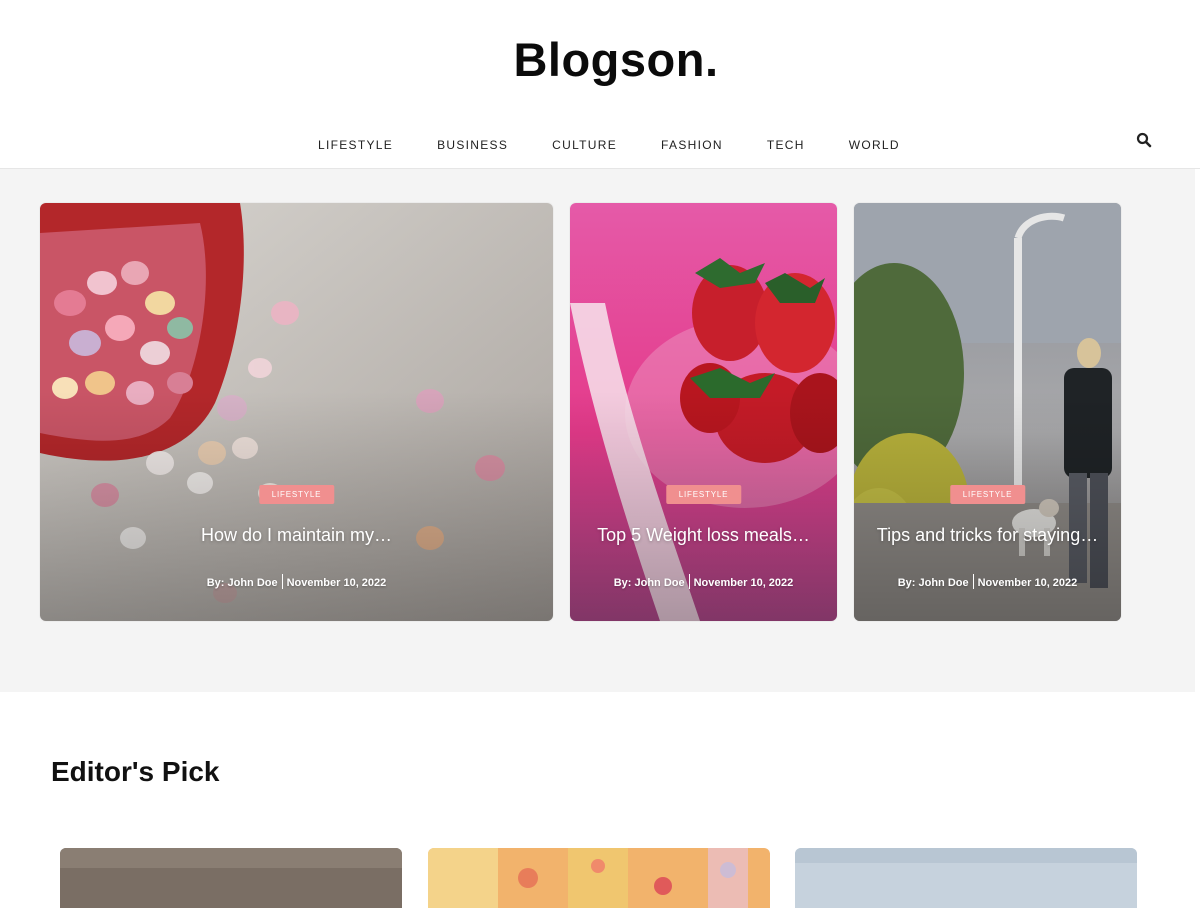 This screenshot has width=1200, height=908. I want to click on nav-item-lifestyle: LIFESTYLE, so click(355, 145).